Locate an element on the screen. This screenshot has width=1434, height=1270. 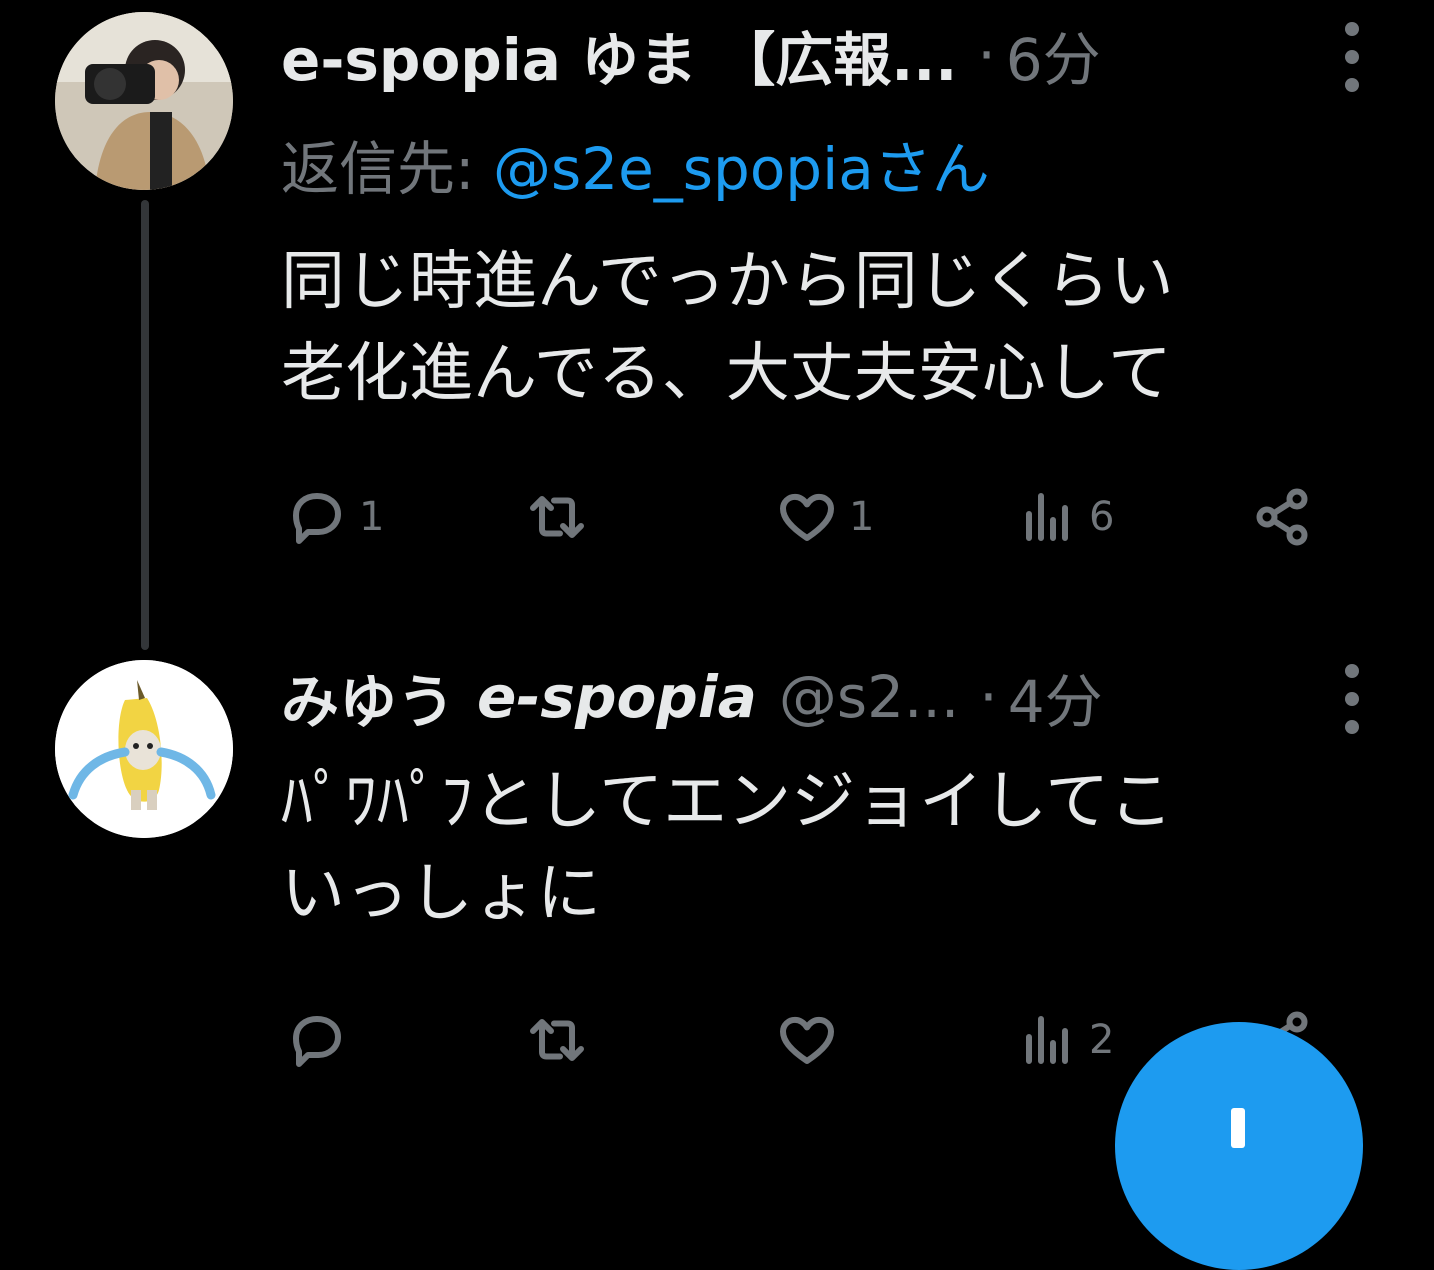
tweet1-reply-to: 返信先: @s2e_spopiaさん is located at coordinates (635, 164).